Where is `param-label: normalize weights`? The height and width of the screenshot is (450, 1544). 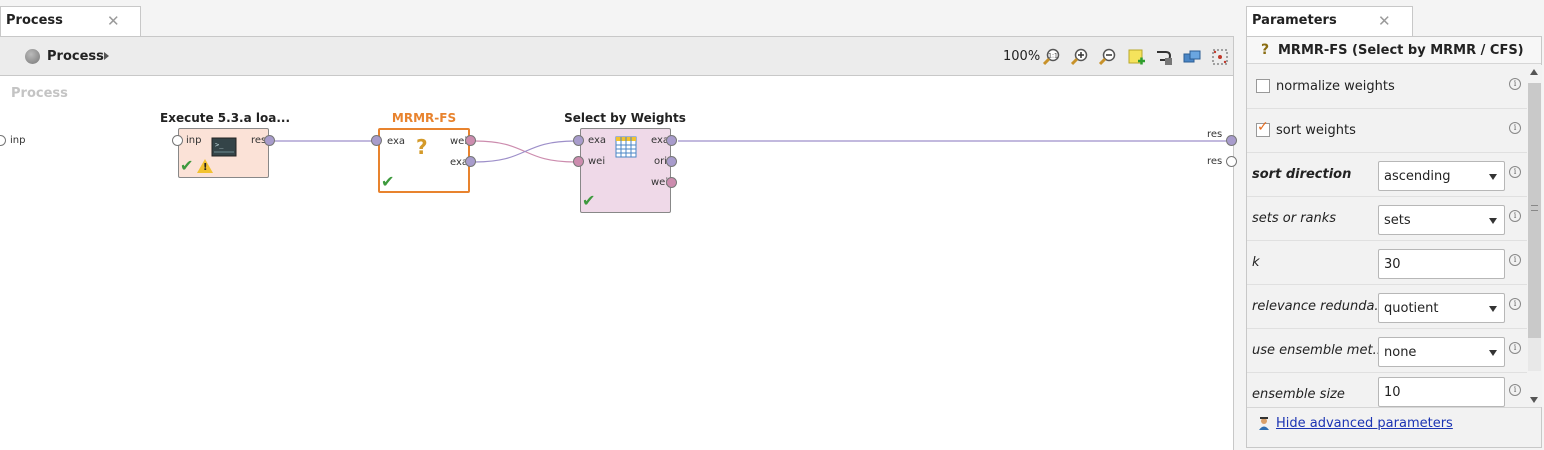
param-label: normalize weights is located at coordinates (1335, 86).